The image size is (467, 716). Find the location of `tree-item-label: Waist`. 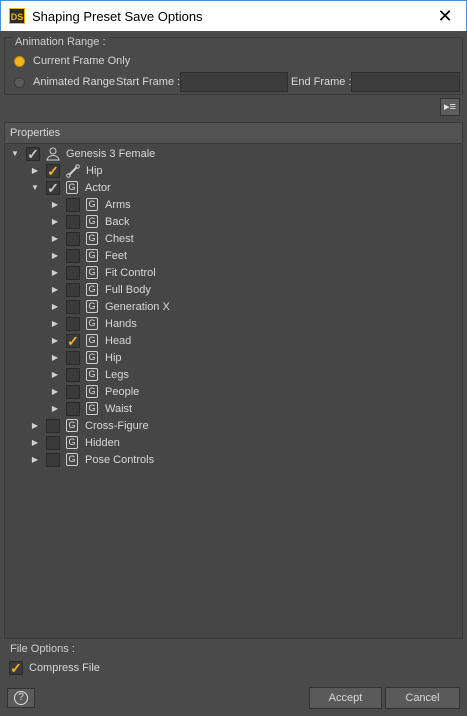

tree-item-label: Waist is located at coordinates (119, 408).